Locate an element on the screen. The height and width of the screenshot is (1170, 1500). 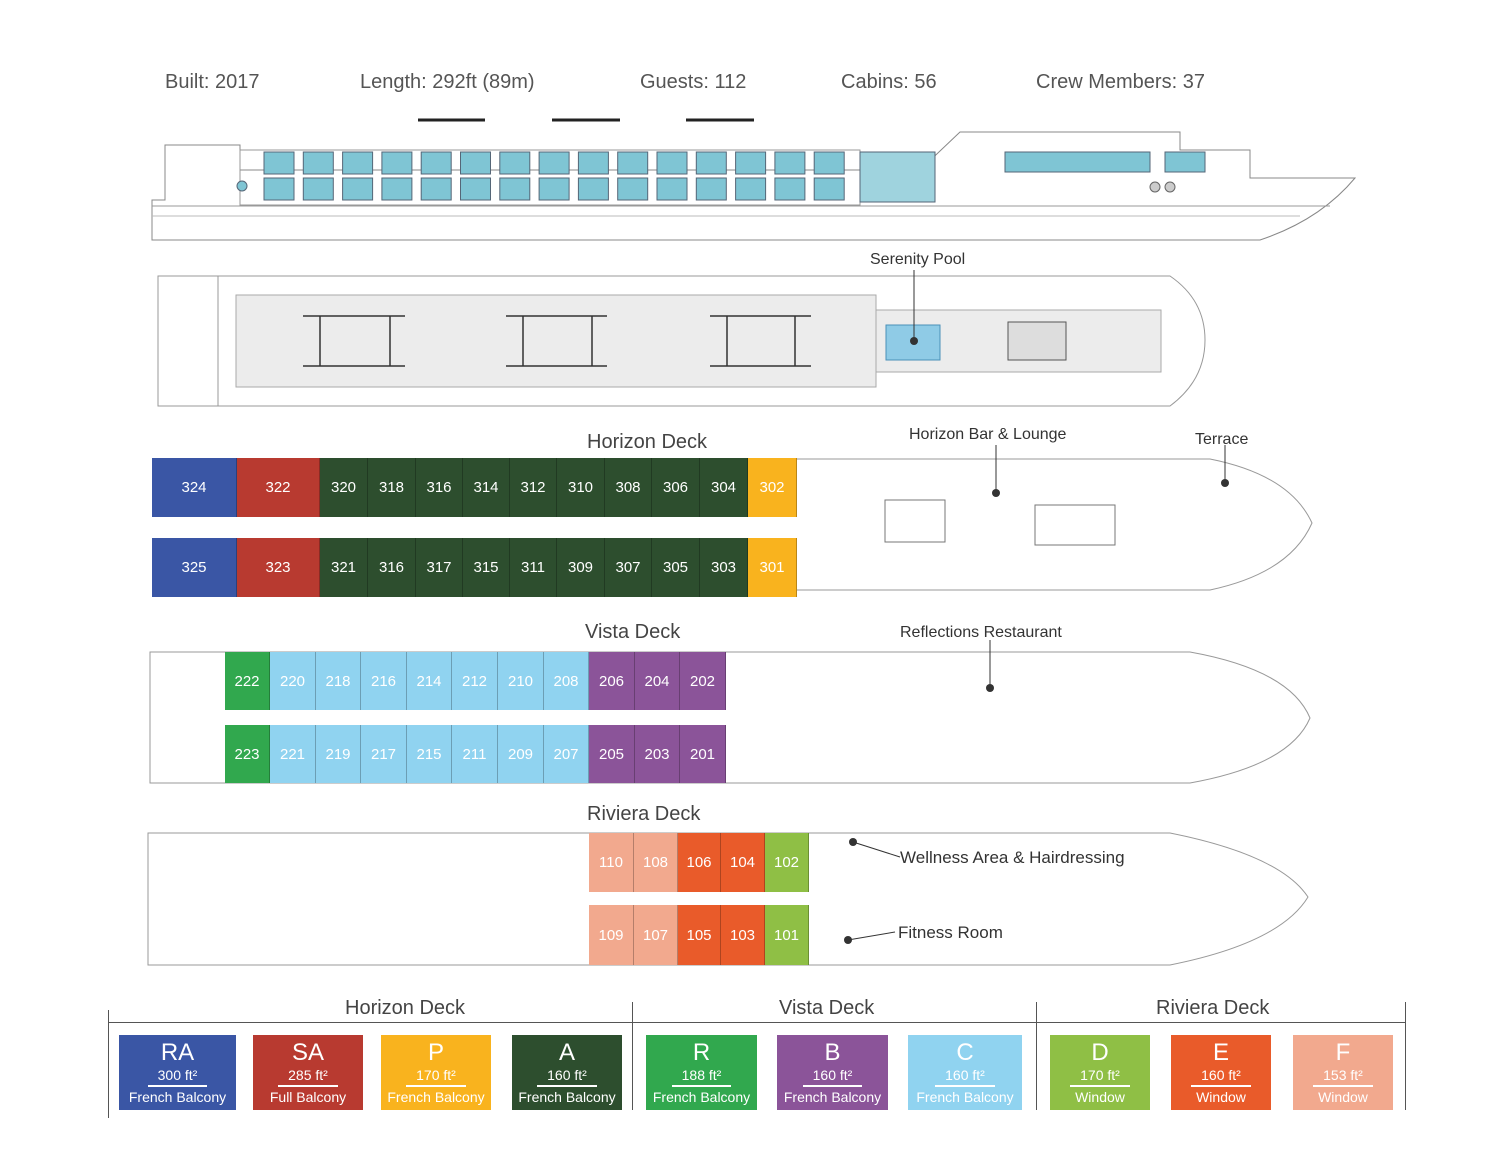
legend-ra: RA 300 ft² French Balcony is located at coordinates (177, 1072).